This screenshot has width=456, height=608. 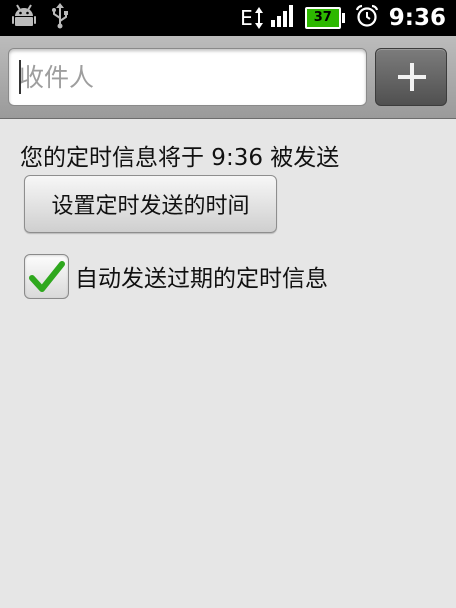 I want to click on checkmark-icon, so click(x=47, y=276).